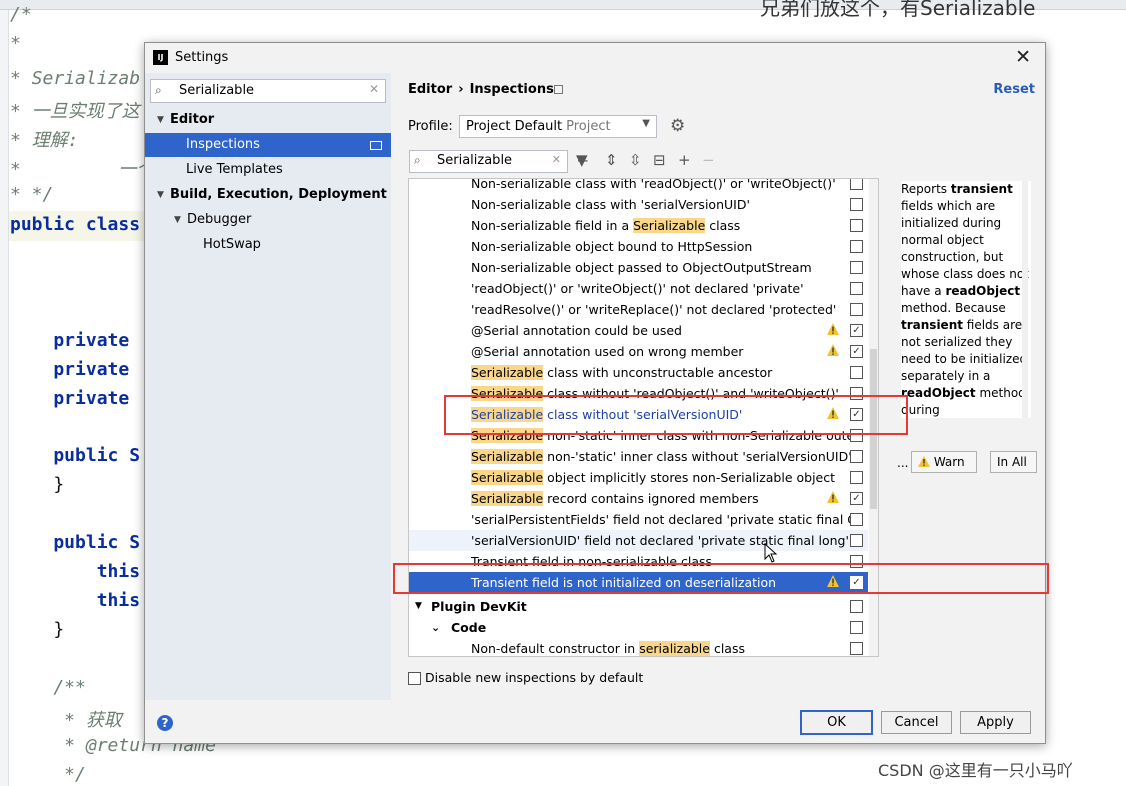  I want to click on tree-item-live-templates: Live Templates, so click(268, 170).